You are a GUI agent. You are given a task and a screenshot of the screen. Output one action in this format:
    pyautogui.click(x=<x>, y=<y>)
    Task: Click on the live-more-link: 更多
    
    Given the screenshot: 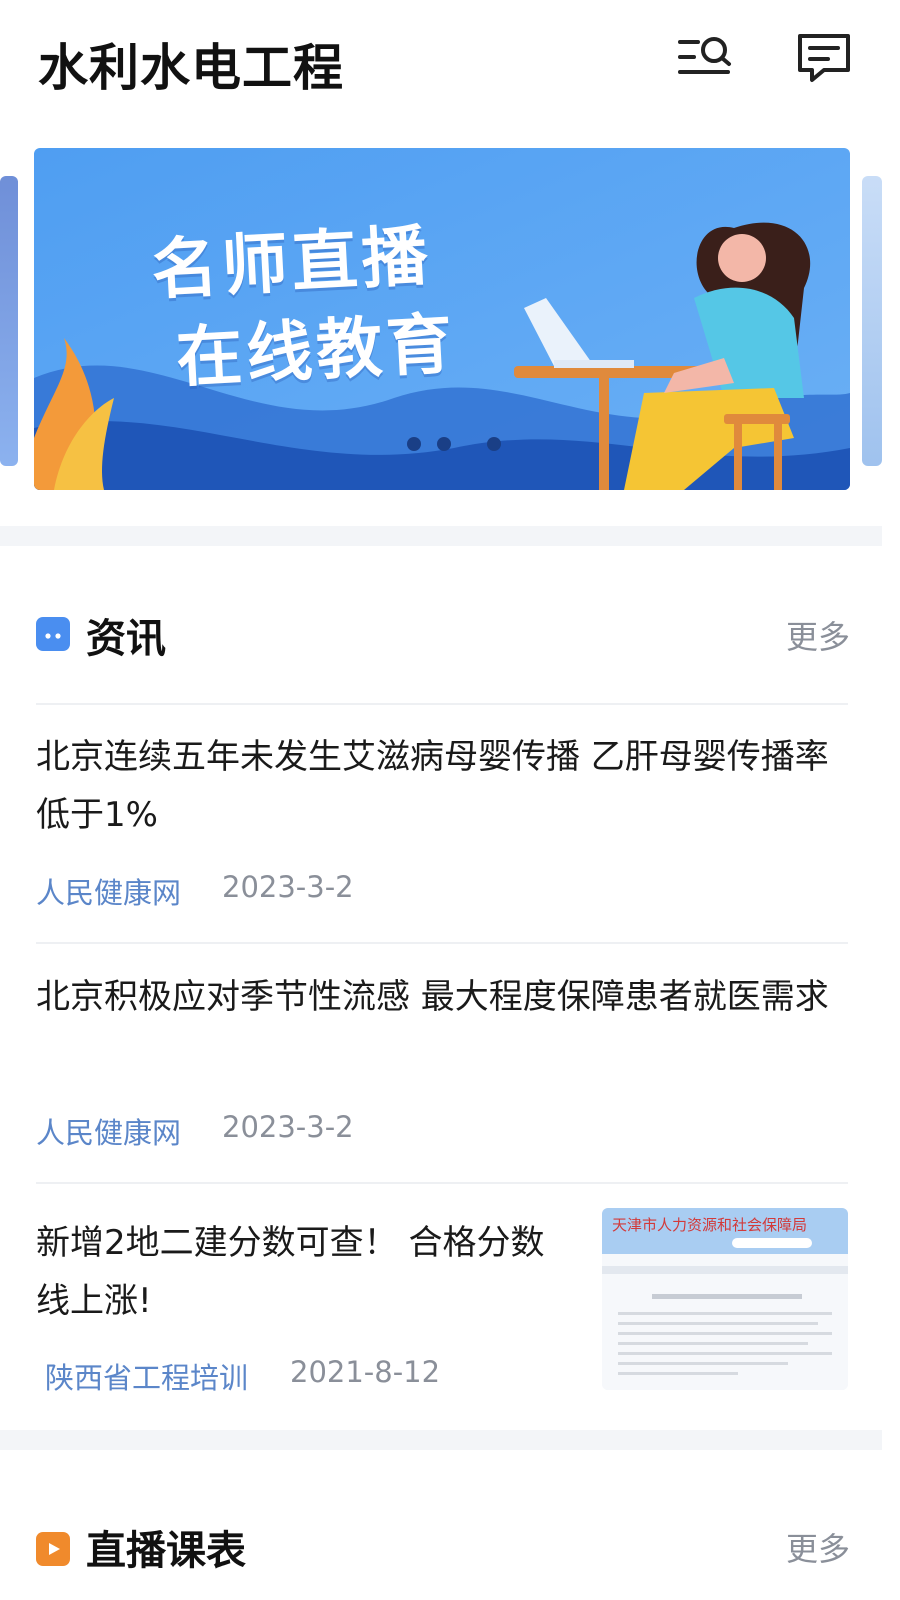 What is the action you would take?
    pyautogui.click(x=818, y=1547)
    